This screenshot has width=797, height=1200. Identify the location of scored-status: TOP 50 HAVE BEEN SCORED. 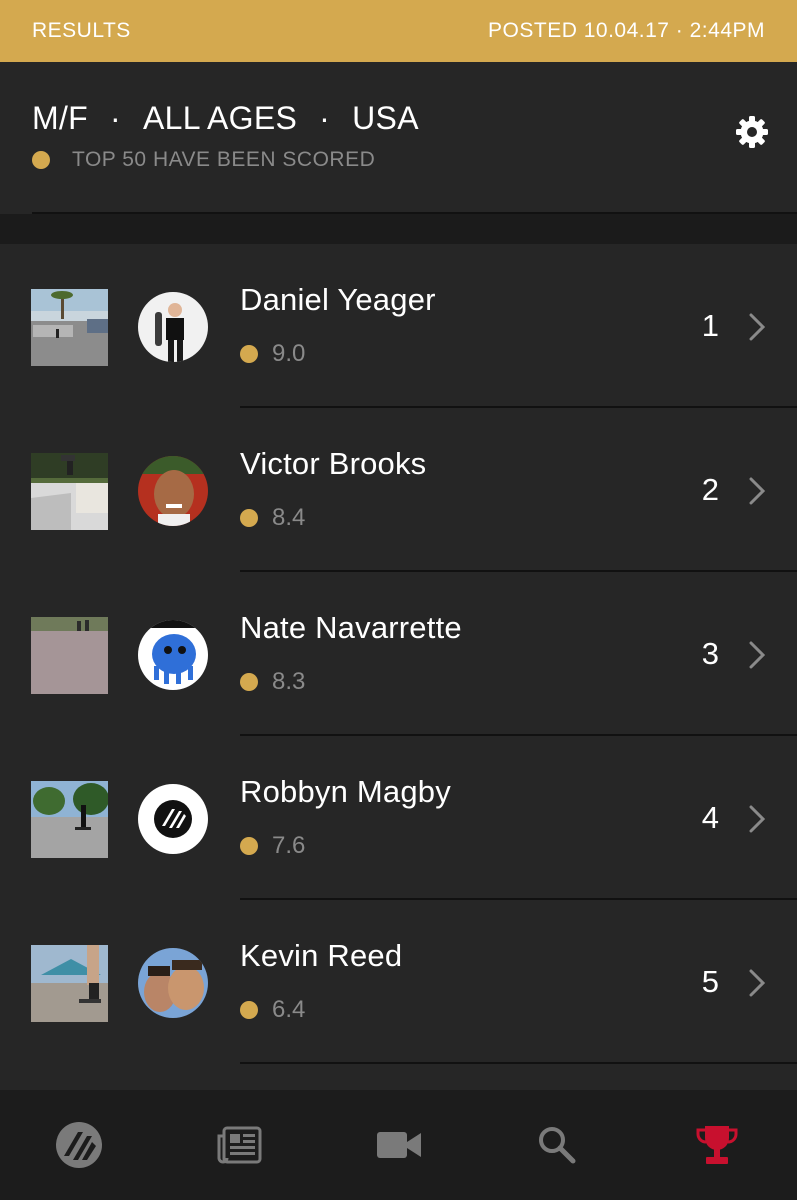
(203, 160).